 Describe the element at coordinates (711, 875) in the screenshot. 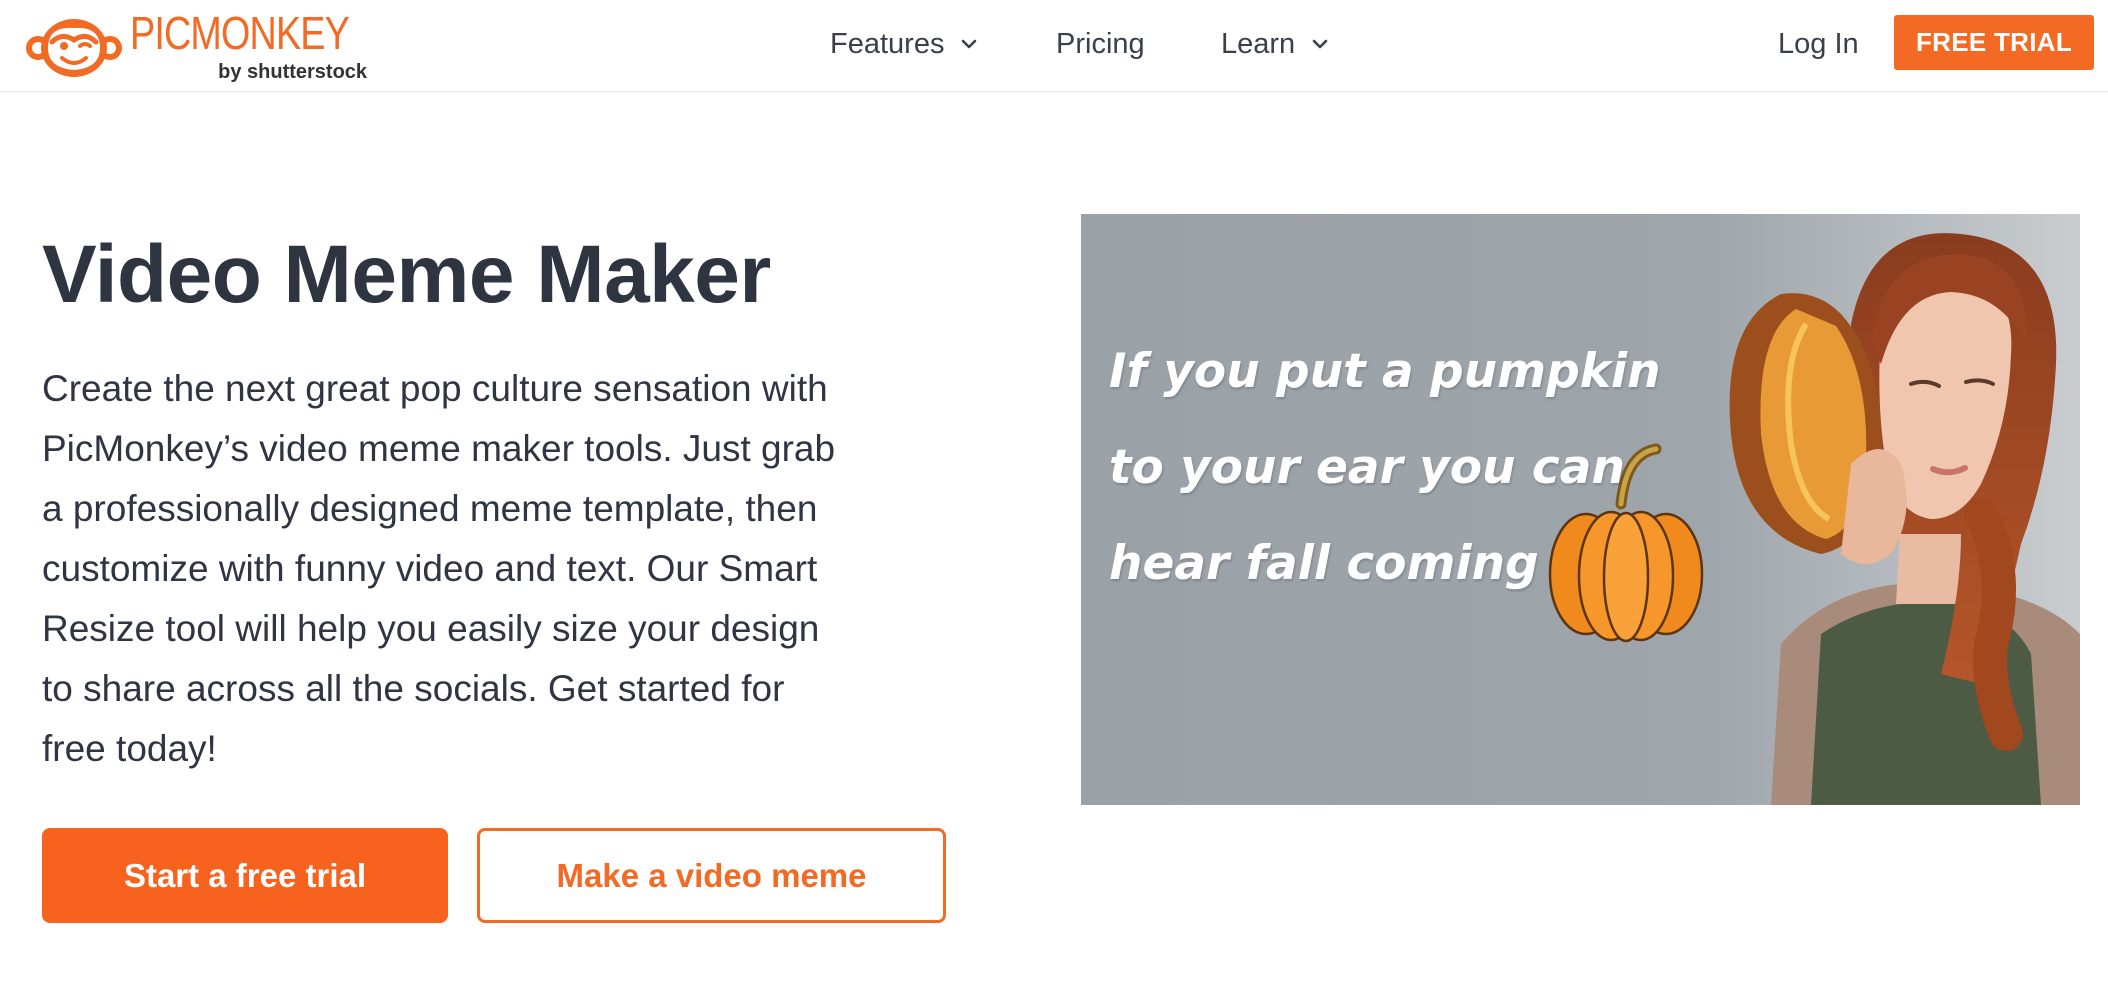

I see `make-video-meme-button: Make a video meme` at that location.